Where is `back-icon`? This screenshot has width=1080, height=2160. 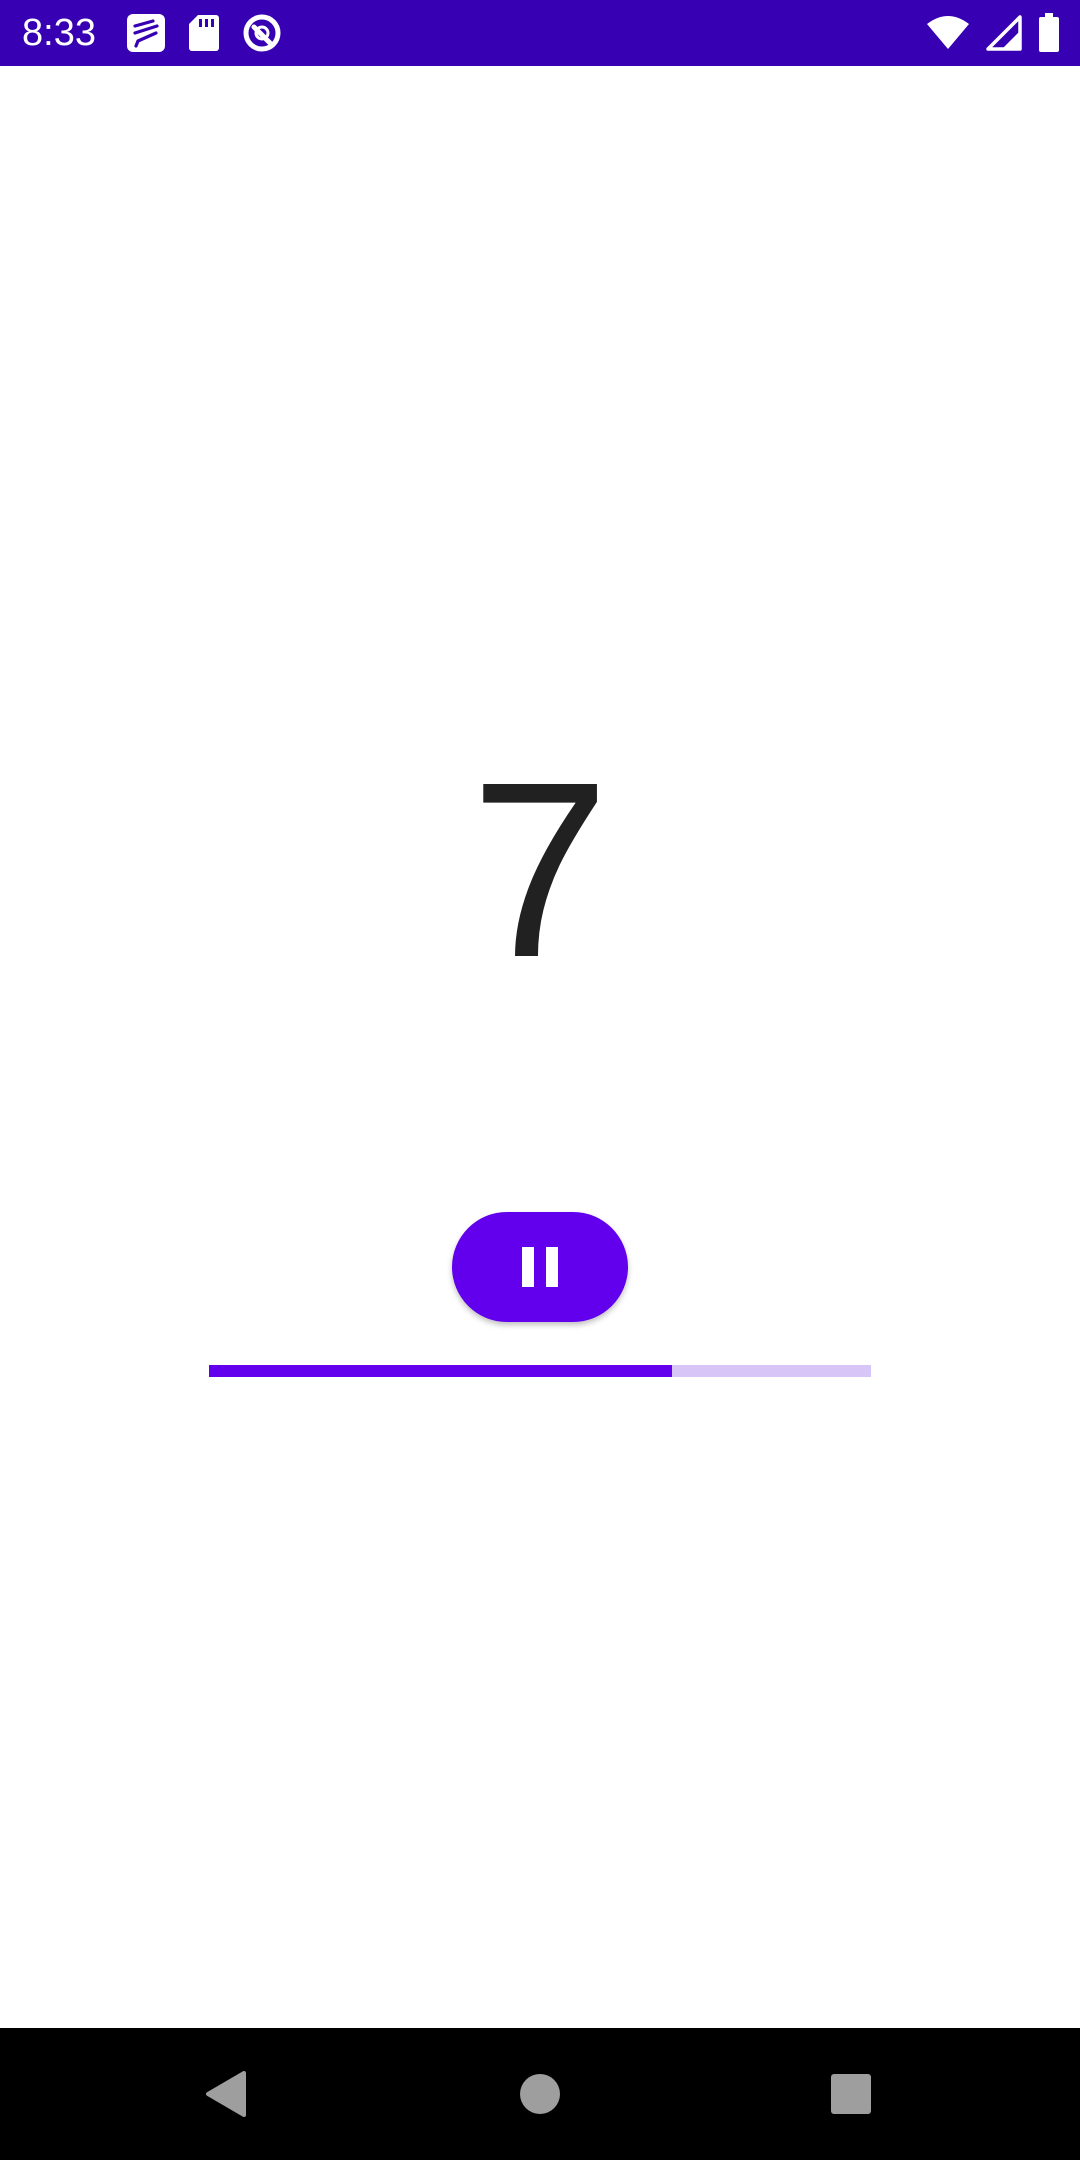
back-icon is located at coordinates (226, 2094).